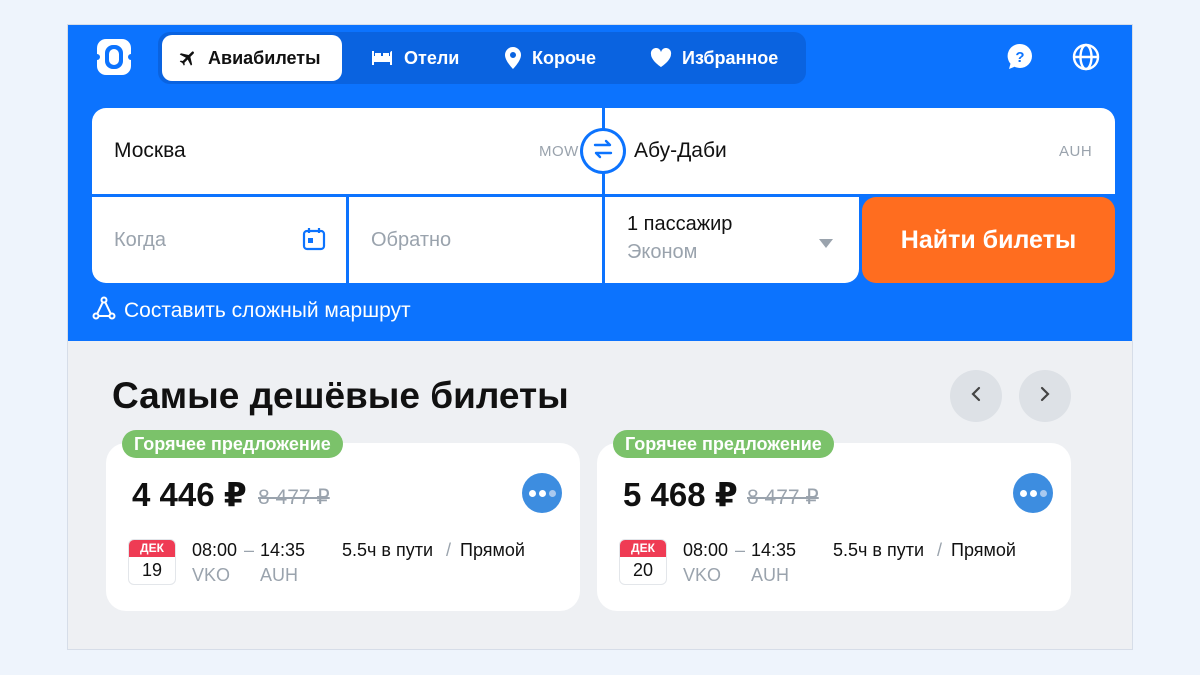 The image size is (1200, 675). I want to click on tab-short: Короче, so click(553, 58).